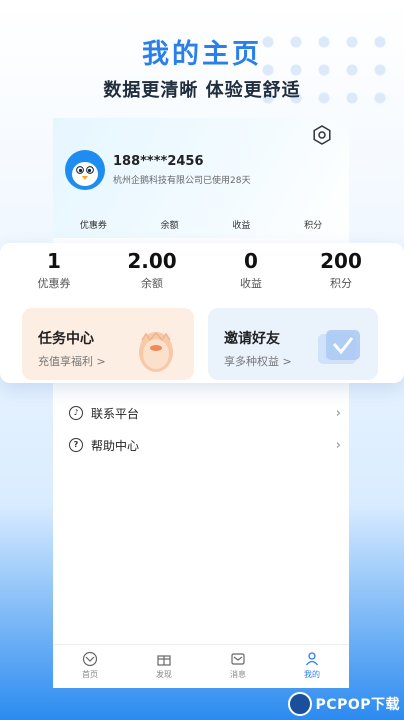 The height and width of the screenshot is (720, 404). What do you see at coordinates (90, 674) in the screenshot?
I see `tab-label: 首页` at bounding box center [90, 674].